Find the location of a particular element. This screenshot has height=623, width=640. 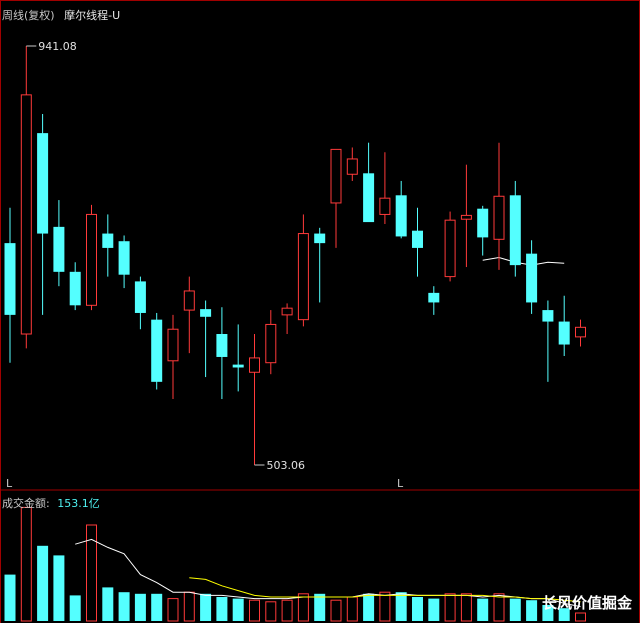

low-price-label: 503.06 is located at coordinates (286, 465).